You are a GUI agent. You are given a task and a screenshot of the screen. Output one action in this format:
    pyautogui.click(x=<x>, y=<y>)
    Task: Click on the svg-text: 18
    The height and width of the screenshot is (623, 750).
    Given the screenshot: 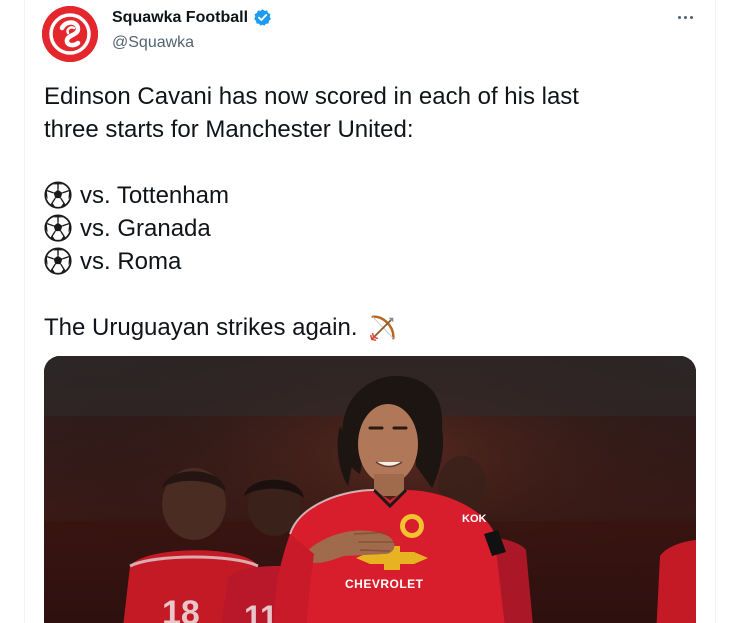 What is the action you would take?
    pyautogui.click(x=181, y=608)
    